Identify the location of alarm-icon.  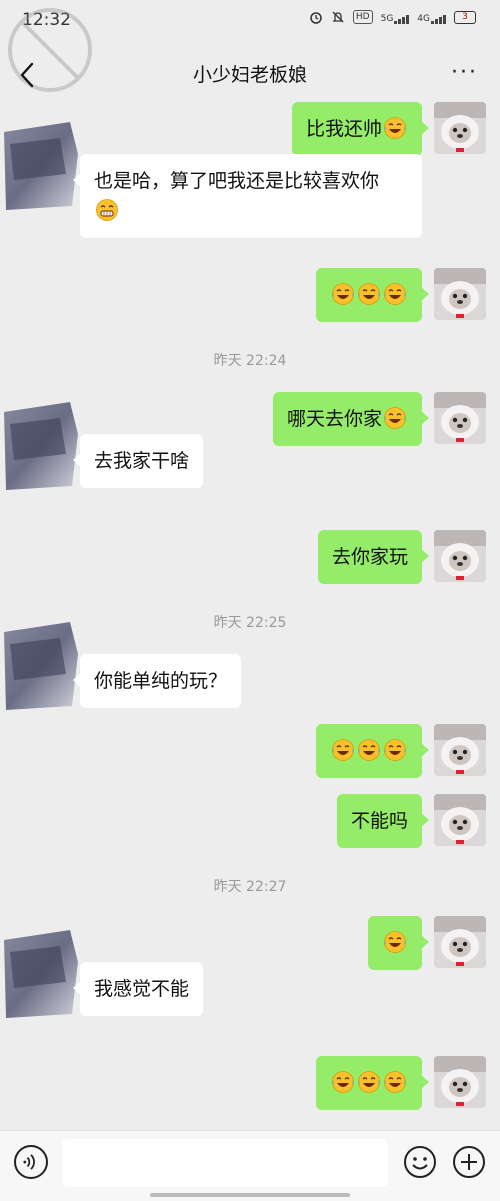
(316, 18).